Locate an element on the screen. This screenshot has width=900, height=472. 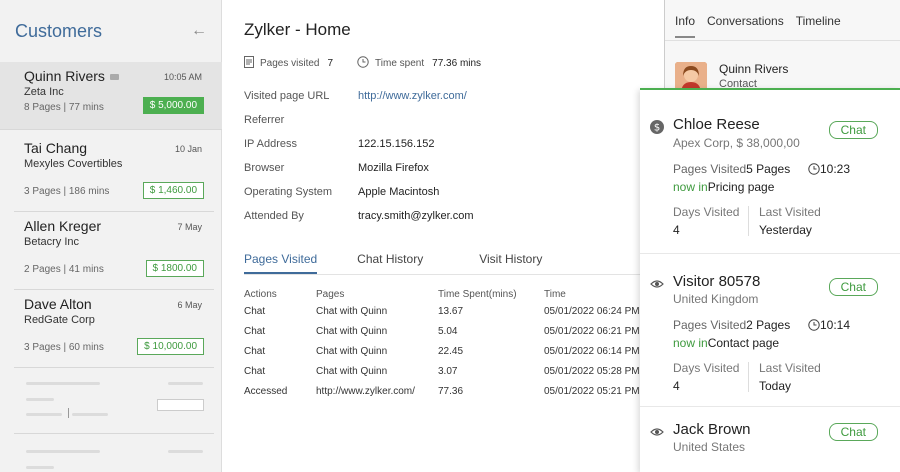
customer-date: 7 May is located at coordinates (189, 227).